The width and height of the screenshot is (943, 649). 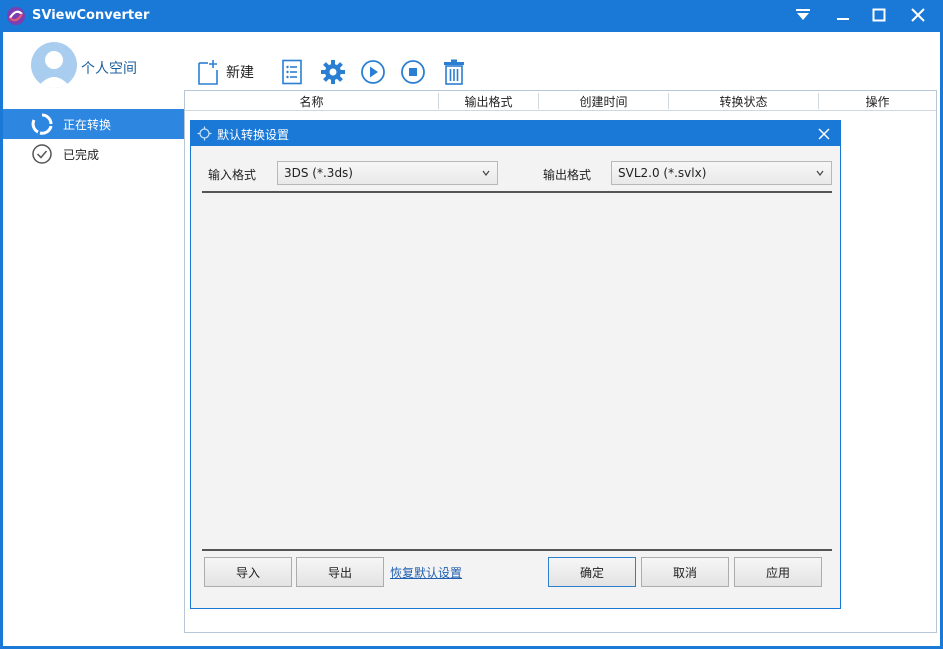 What do you see at coordinates (517, 550) in the screenshot?
I see `divider-bottom` at bounding box center [517, 550].